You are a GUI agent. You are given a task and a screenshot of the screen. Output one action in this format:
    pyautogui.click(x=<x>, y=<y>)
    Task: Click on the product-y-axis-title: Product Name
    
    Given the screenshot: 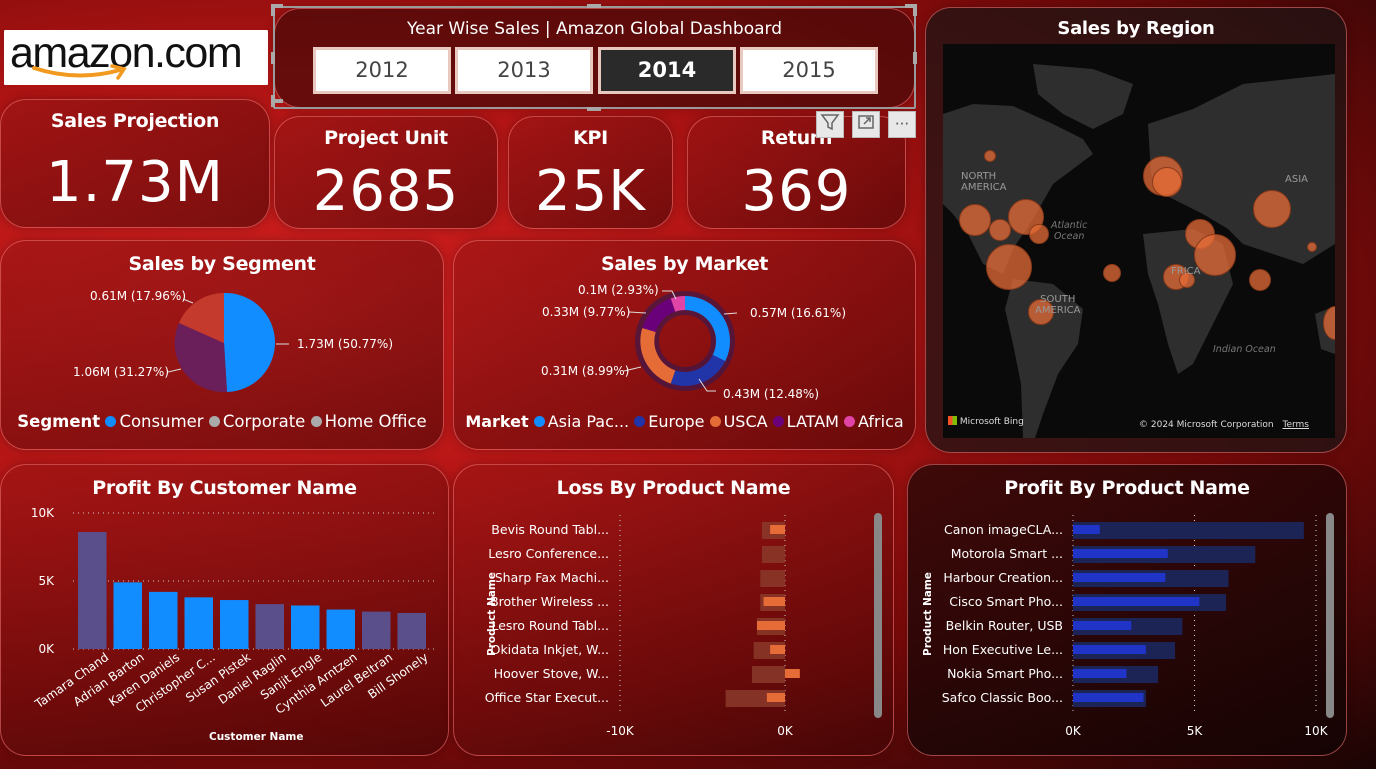 What is the action you would take?
    pyautogui.click(x=928, y=614)
    